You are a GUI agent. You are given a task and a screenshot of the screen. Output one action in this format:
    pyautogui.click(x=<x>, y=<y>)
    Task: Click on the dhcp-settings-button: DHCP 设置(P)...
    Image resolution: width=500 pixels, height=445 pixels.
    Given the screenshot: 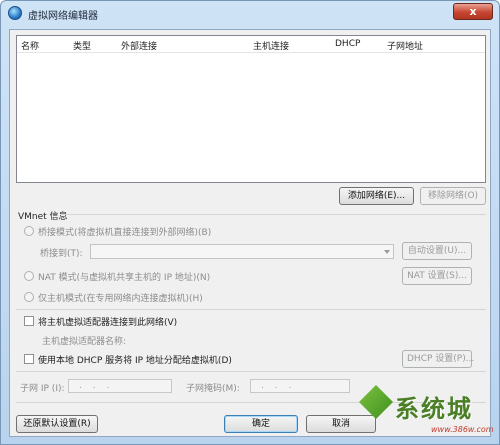 What is the action you would take?
    pyautogui.click(x=438, y=359)
    